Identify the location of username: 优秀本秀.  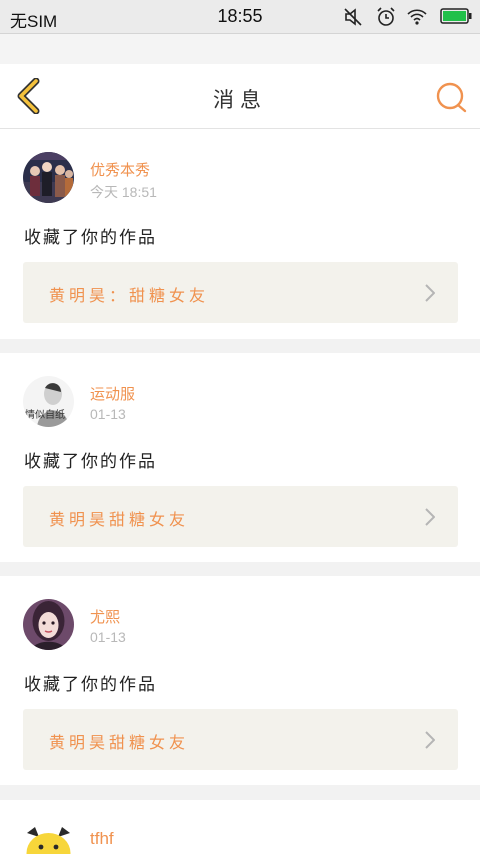
(120, 169).